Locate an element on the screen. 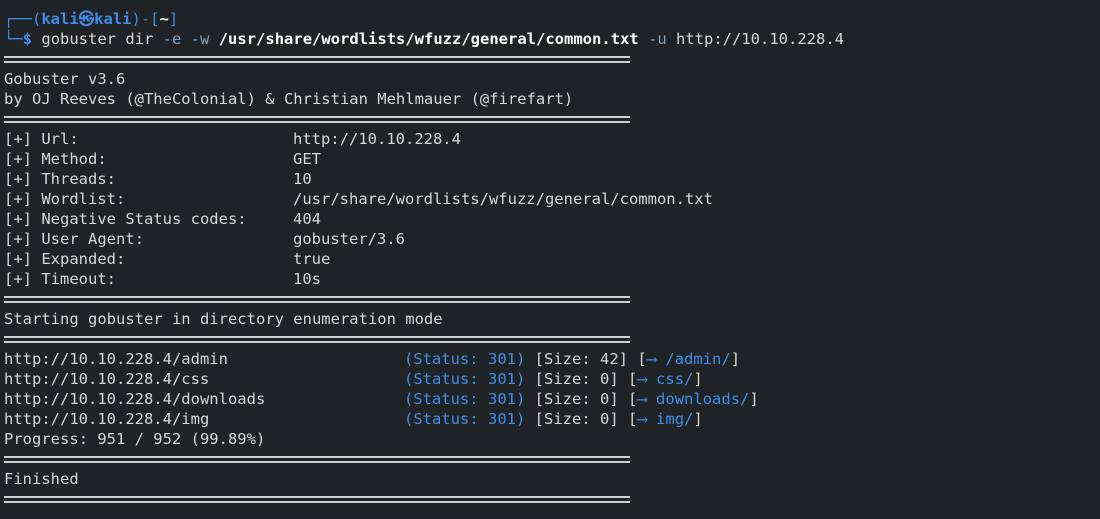 This screenshot has height=519, width=1100. config-row: [+] Method: GET is located at coordinates (550, 159).